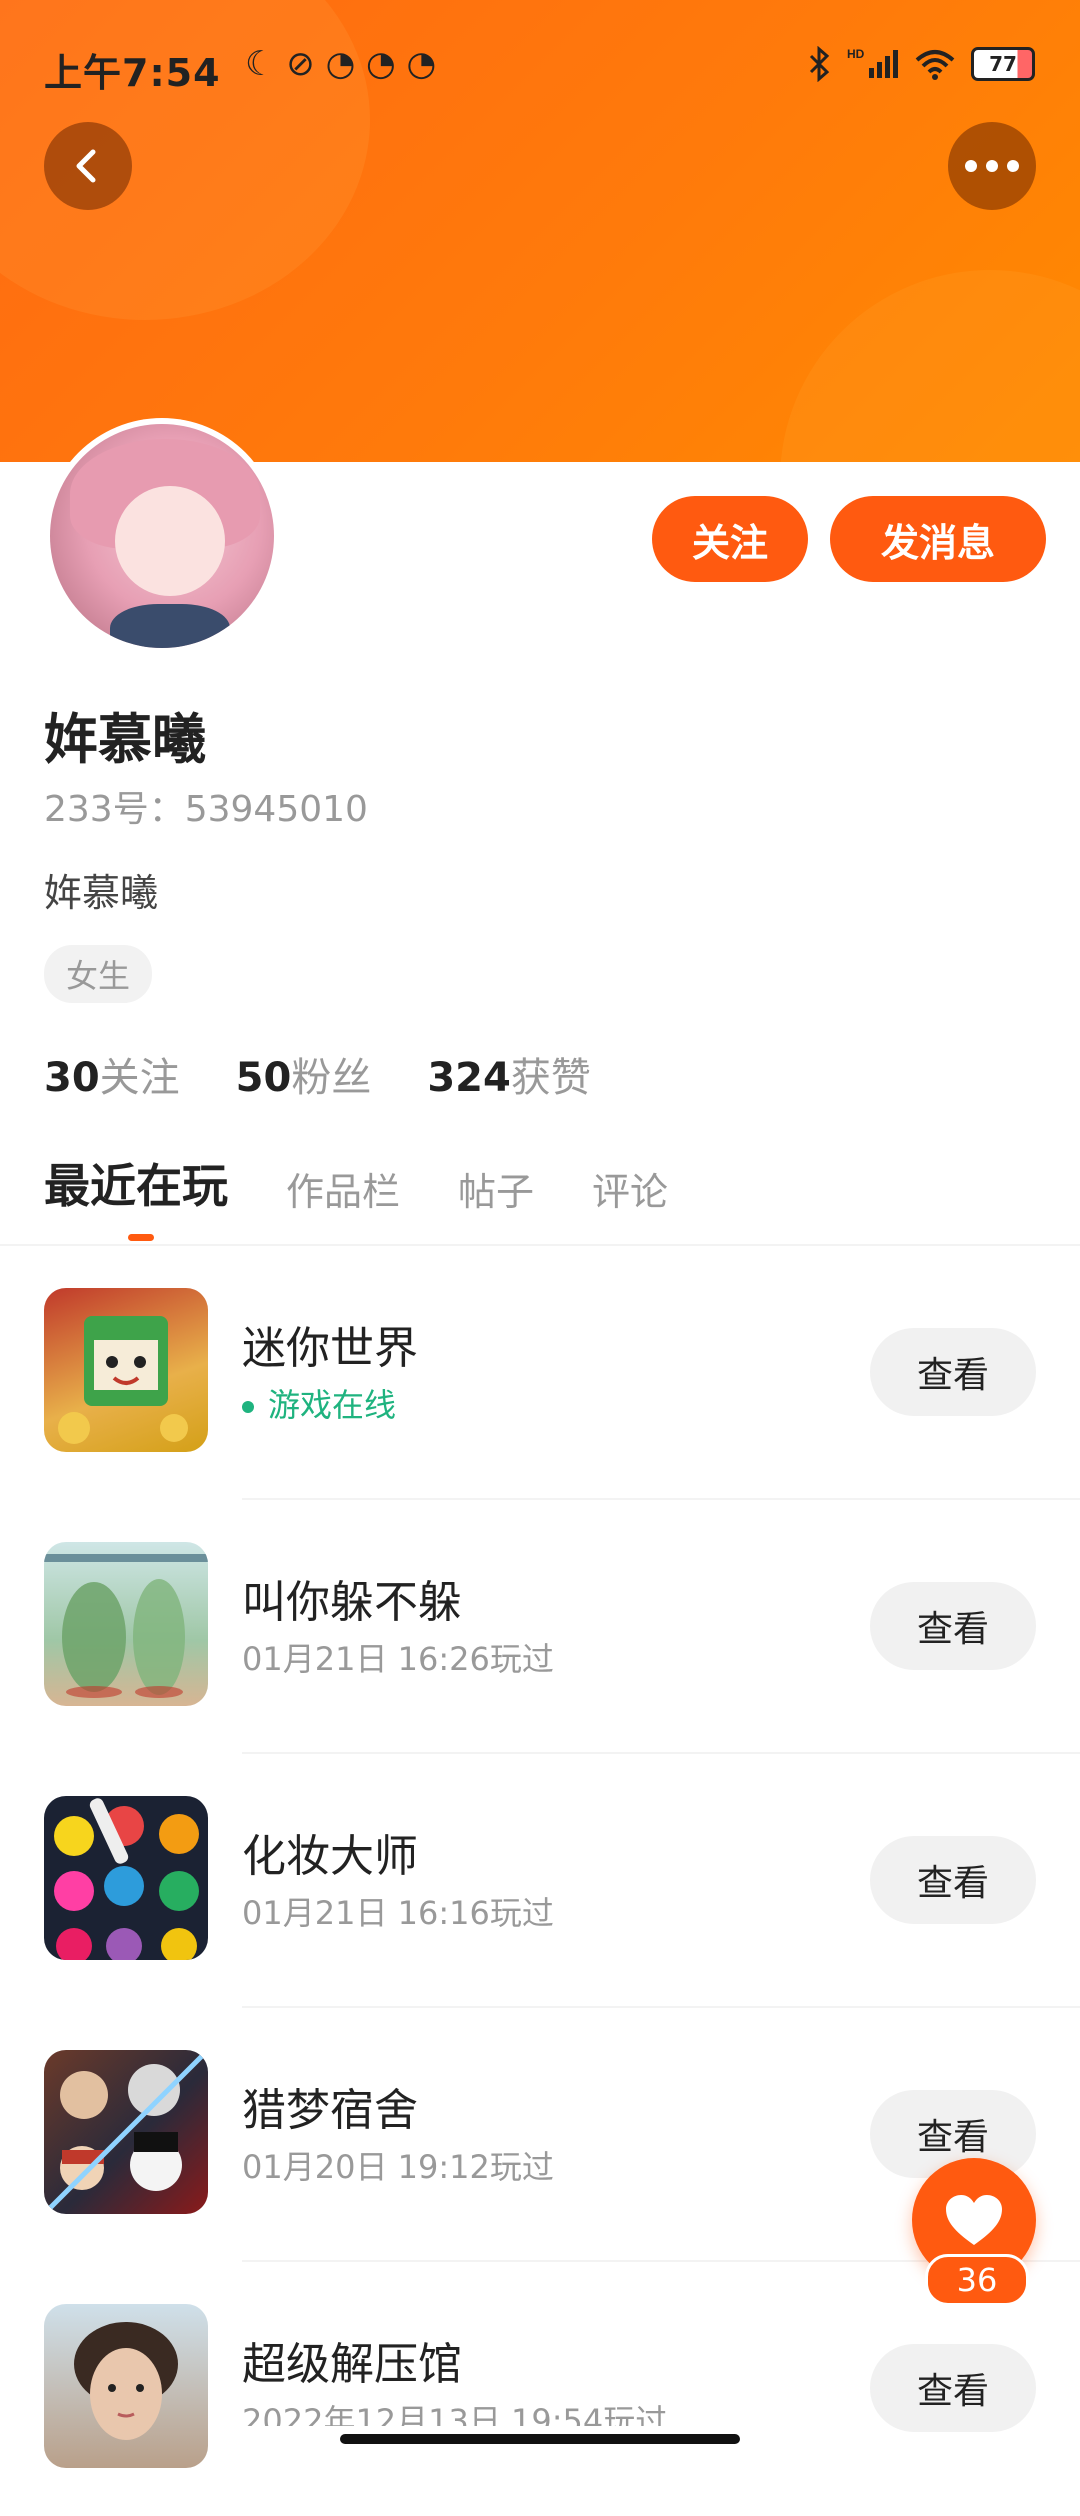  Describe the element at coordinates (125, 739) in the screenshot. I see `username: 姩慕曦` at that location.